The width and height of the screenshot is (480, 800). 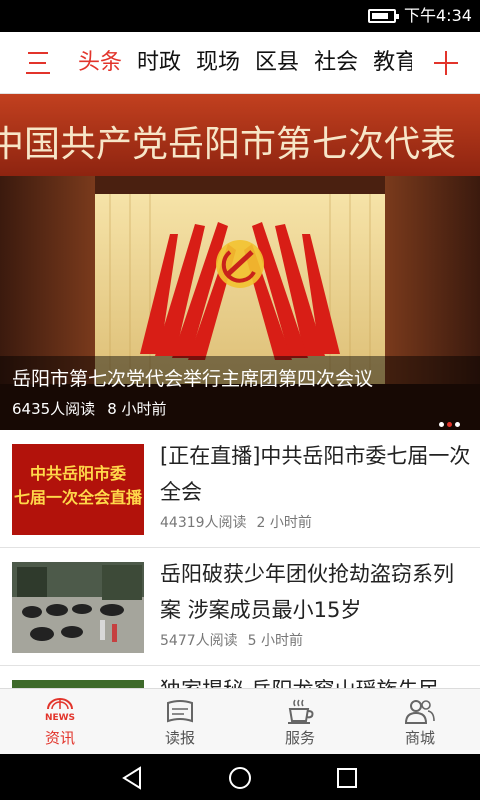 I want to click on newspaper-icon, so click(x=180, y=711).